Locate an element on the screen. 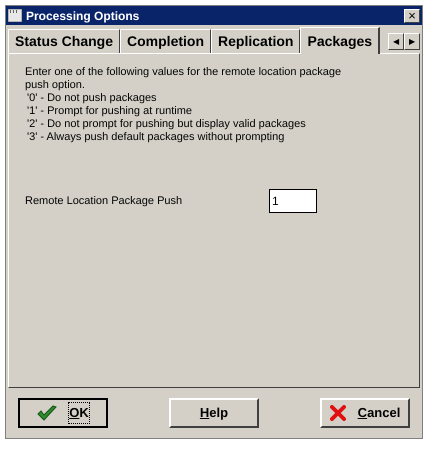 This screenshot has width=429, height=460. tab-scroll-button: ▶ is located at coordinates (412, 41).